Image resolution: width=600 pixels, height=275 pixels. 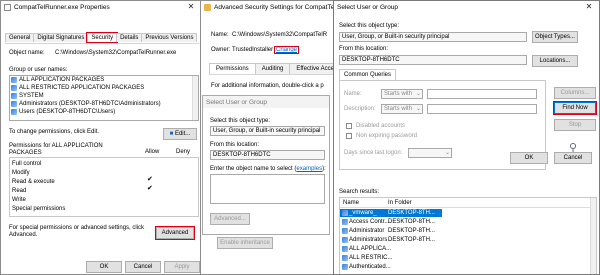 I want to click on advanced-tabs: Permissions Auditing Effective Access, so click(x=273, y=68).